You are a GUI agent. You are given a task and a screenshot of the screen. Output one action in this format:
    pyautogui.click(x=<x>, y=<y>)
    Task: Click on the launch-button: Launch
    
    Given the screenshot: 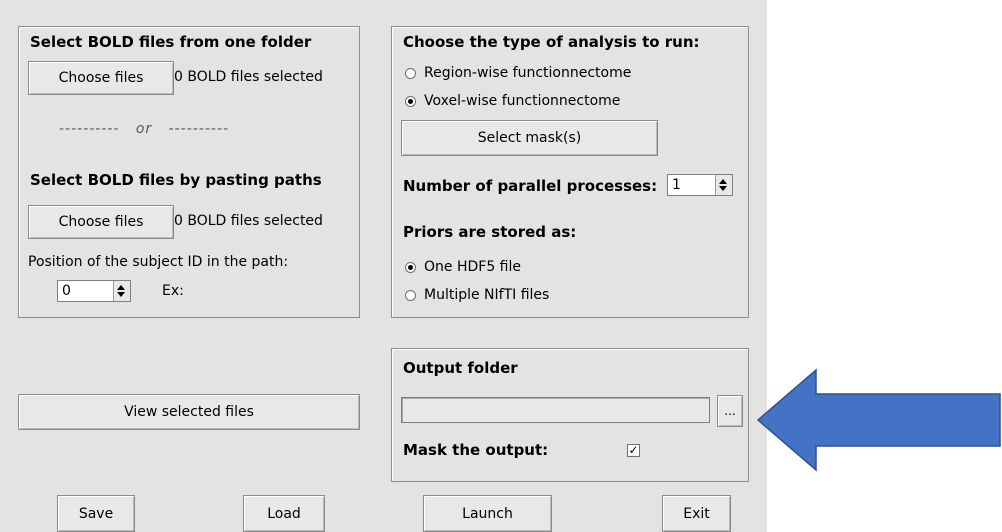 What is the action you would take?
    pyautogui.click(x=487, y=513)
    